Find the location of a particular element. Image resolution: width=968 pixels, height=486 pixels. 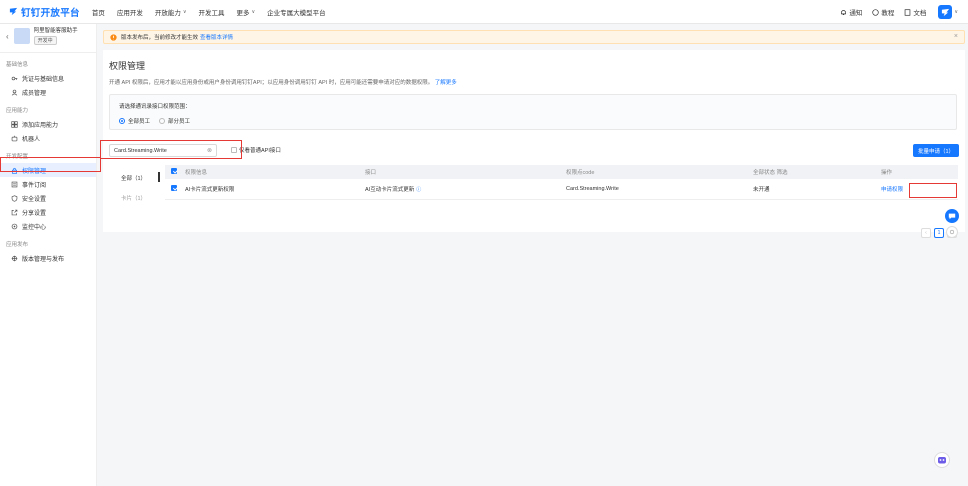

key-icon is located at coordinates (14, 78).